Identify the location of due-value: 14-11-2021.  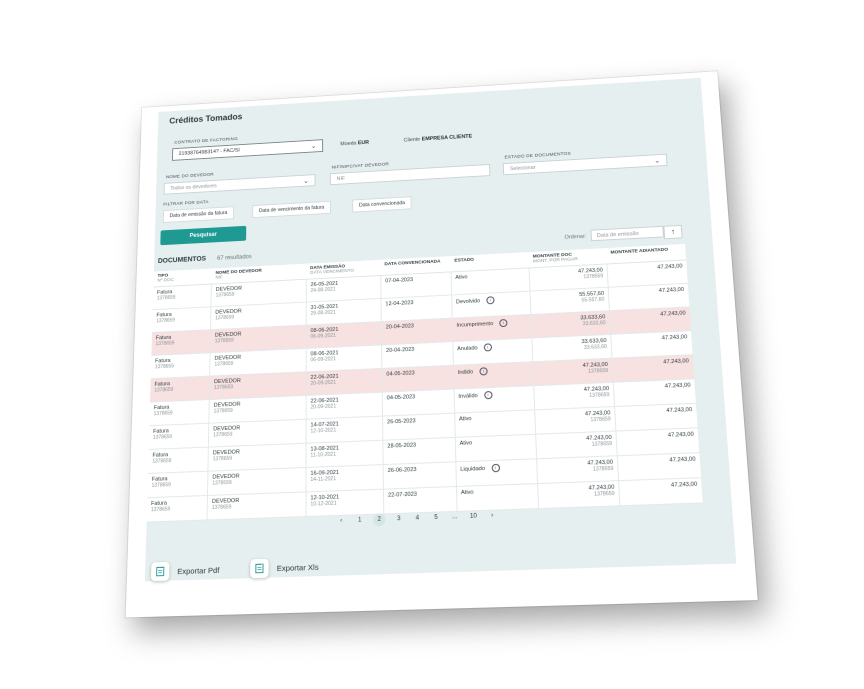
(323, 480).